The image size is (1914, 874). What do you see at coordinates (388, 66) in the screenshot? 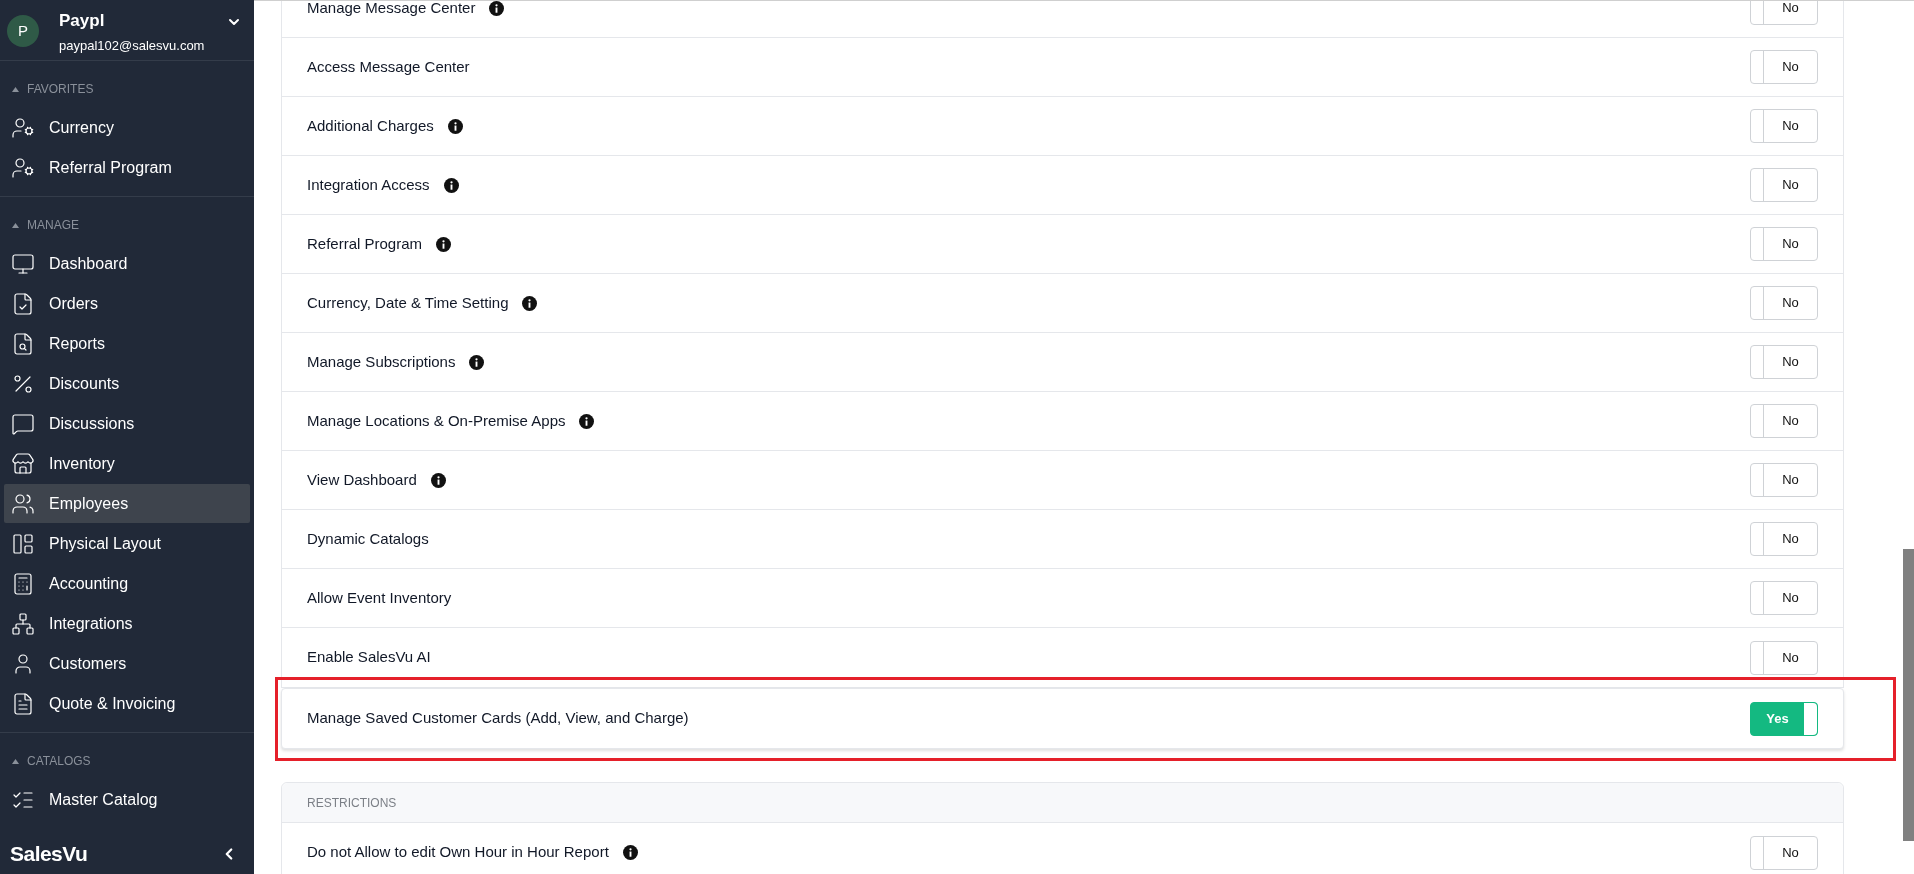
I see `permission-label: Access Message Center` at bounding box center [388, 66].